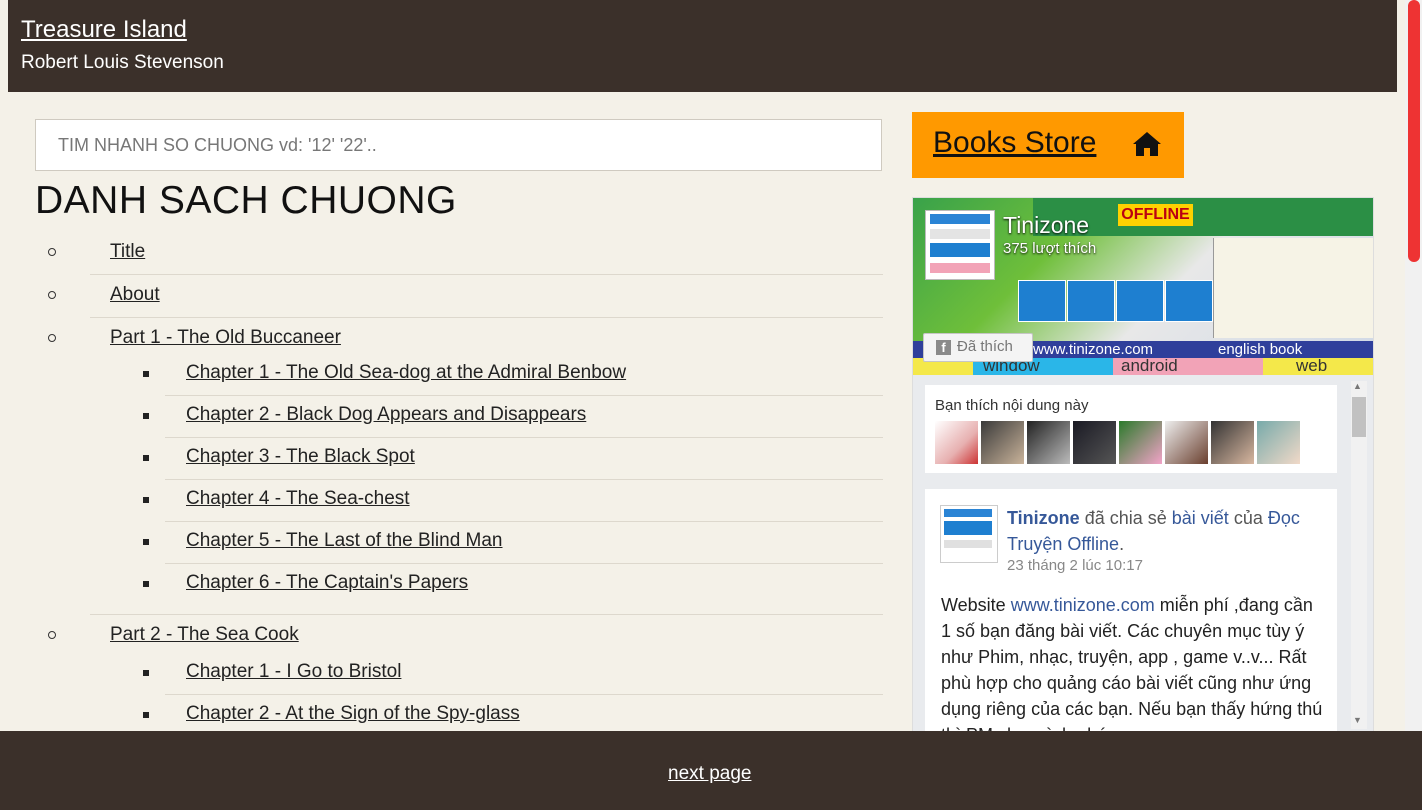 The image size is (1422, 810). Describe the element at coordinates (1248, 518) in the screenshot. I see `post-of-text: của` at that location.